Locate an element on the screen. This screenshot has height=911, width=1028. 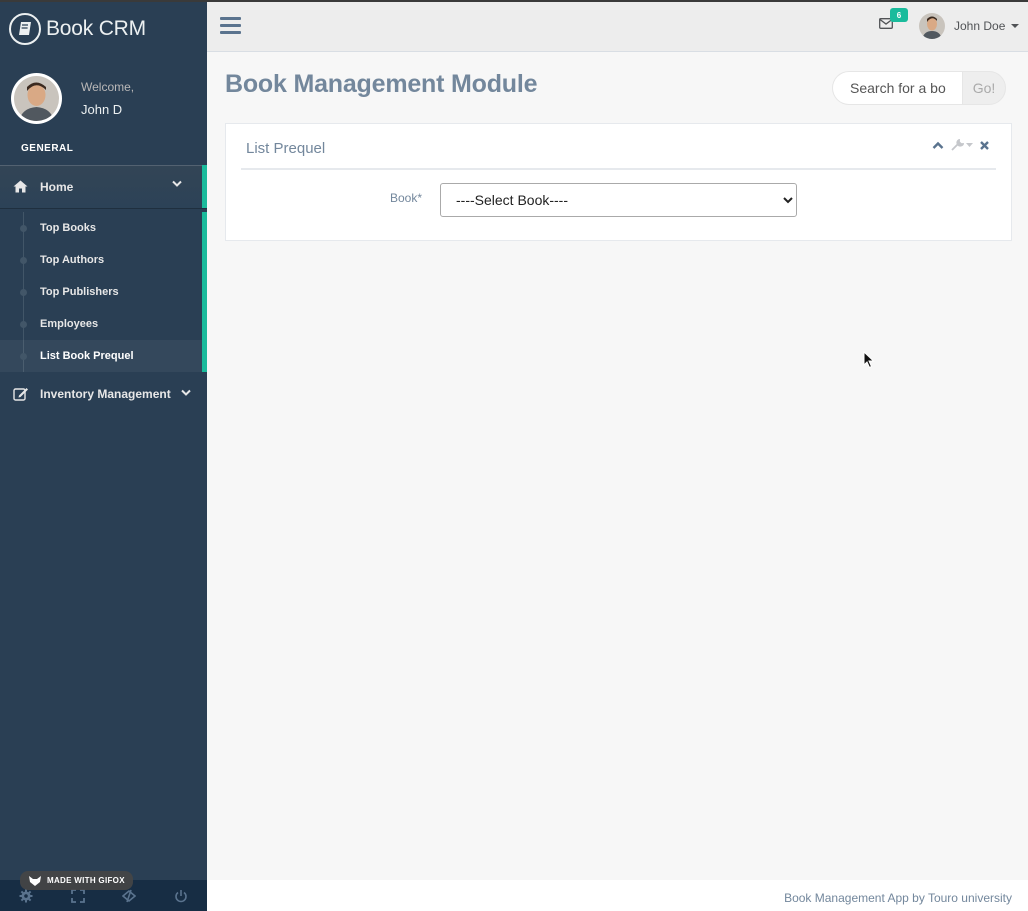
collapse-icon is located at coordinates (938, 145).